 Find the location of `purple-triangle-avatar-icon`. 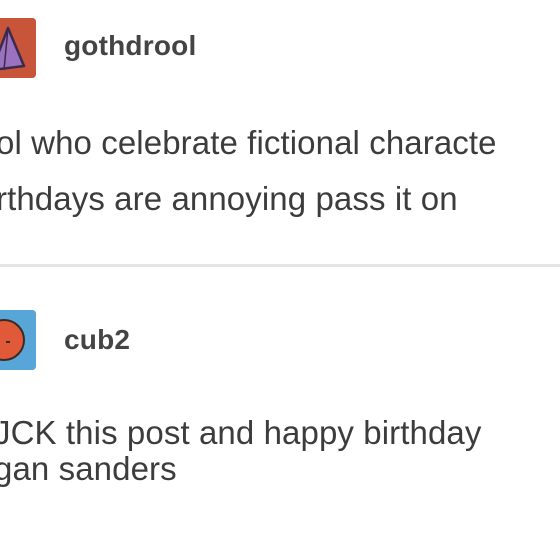

purple-triangle-avatar-icon is located at coordinates (18, 48).